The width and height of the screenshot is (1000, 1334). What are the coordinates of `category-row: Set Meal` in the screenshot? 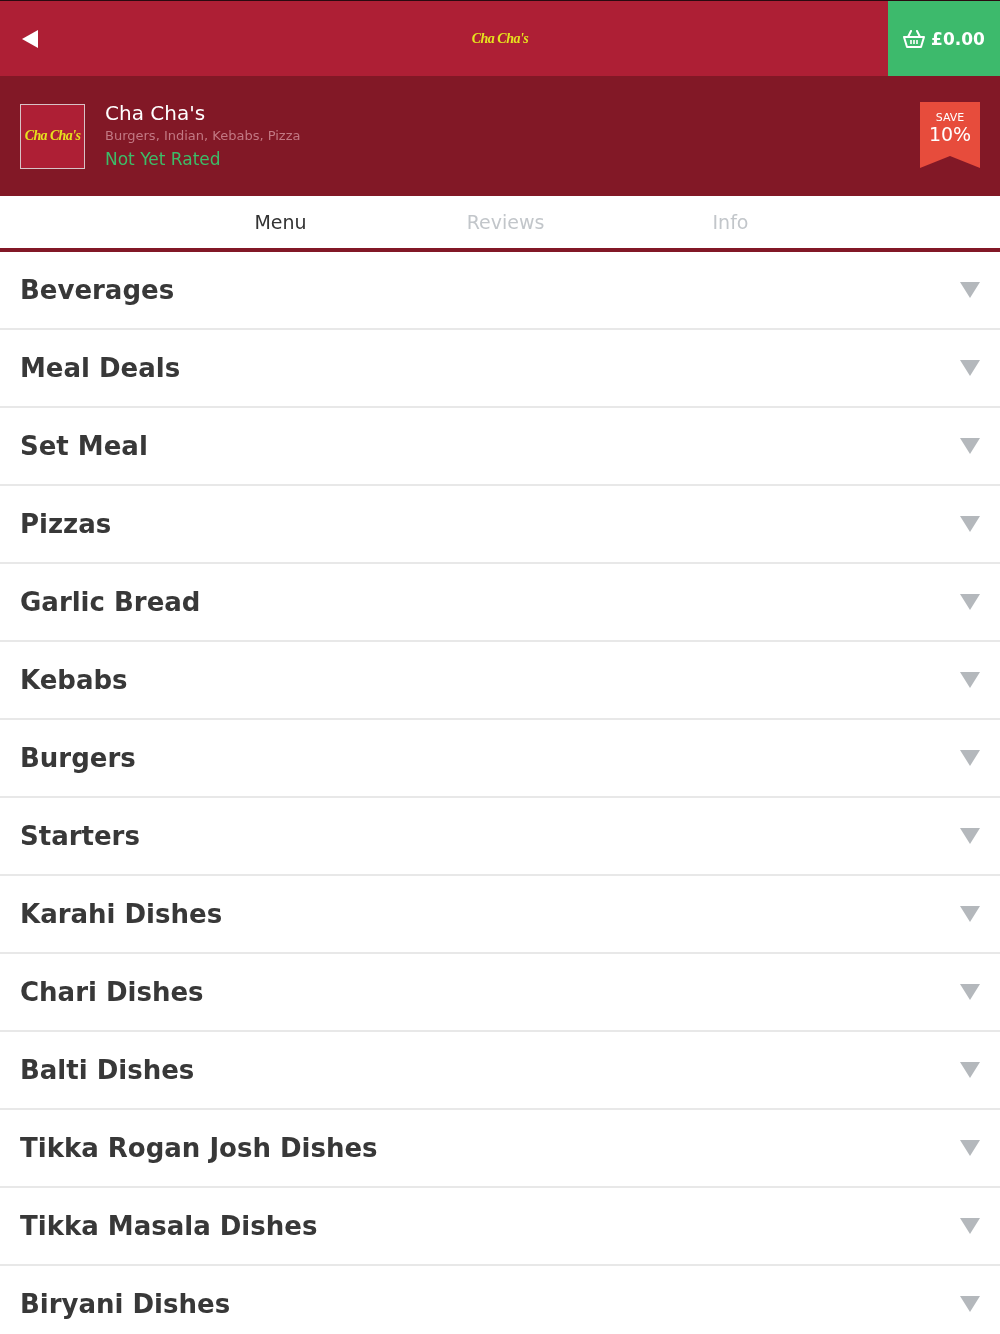 It's located at (500, 447).